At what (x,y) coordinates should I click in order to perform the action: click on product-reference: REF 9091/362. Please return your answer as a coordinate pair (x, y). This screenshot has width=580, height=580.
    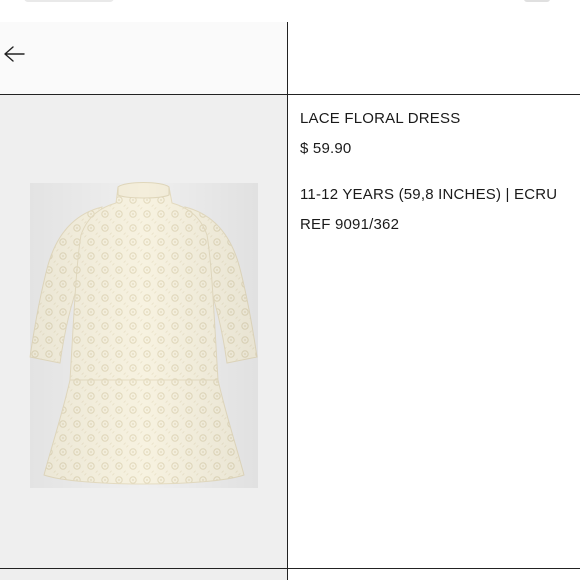
    Looking at the image, I should click on (350, 224).